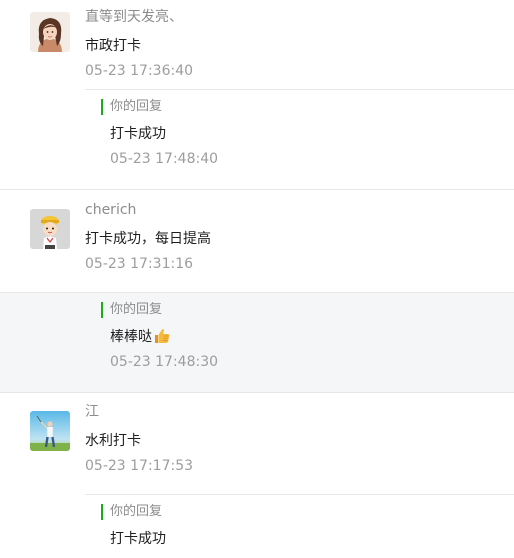 The height and width of the screenshot is (558, 514). Describe the element at coordinates (299, 44) in the screenshot. I see `comment-body: 直等到天发亮、 市政打卡 05-23 17:36:40` at that location.